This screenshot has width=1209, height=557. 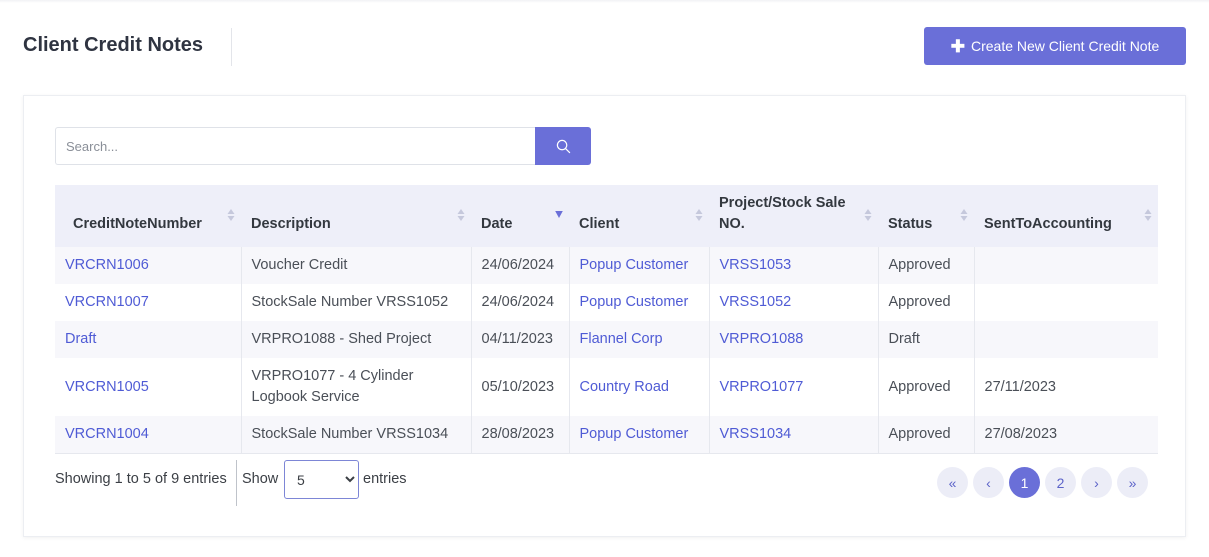 I want to click on search-icon, so click(x=563, y=146).